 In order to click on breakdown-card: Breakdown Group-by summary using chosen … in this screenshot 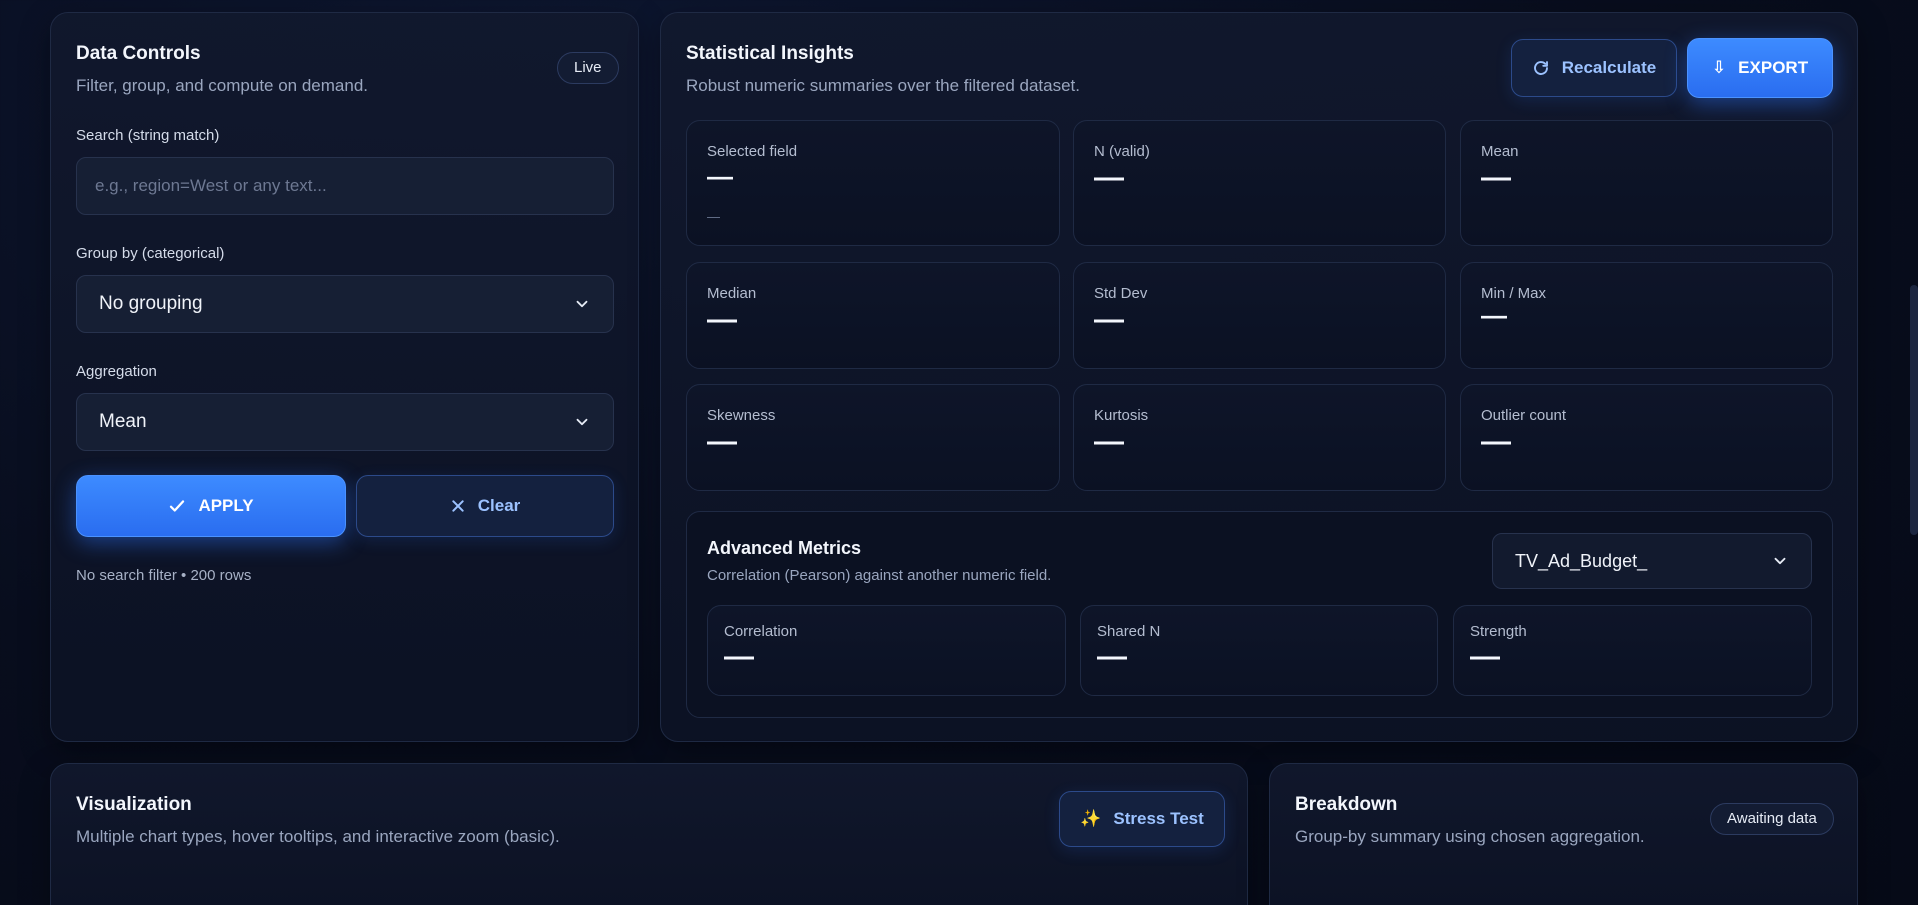, I will do `click(1563, 834)`.